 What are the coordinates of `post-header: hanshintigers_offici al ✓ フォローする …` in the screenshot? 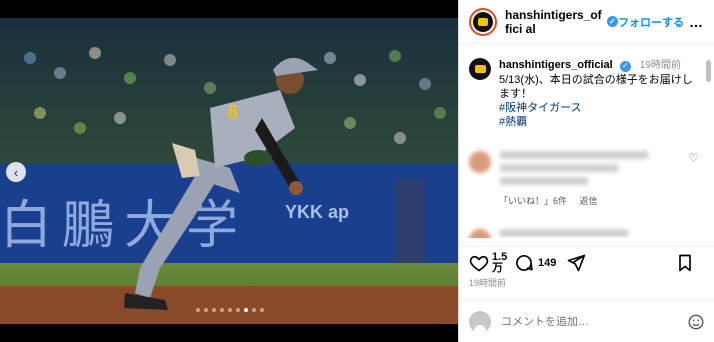 It's located at (586, 22).